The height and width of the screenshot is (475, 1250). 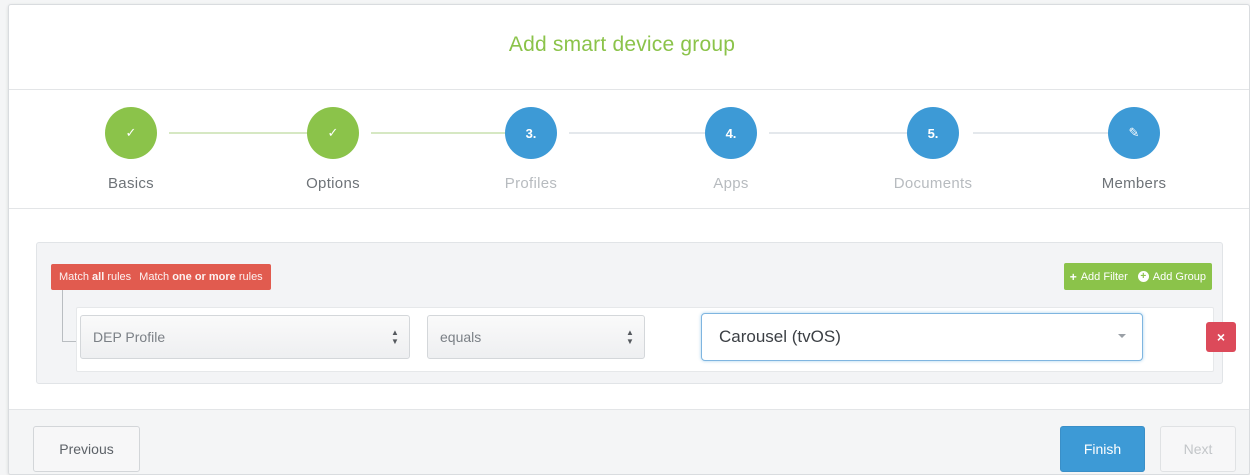 I want to click on plus-circle-icon: +, so click(x=1143, y=276).